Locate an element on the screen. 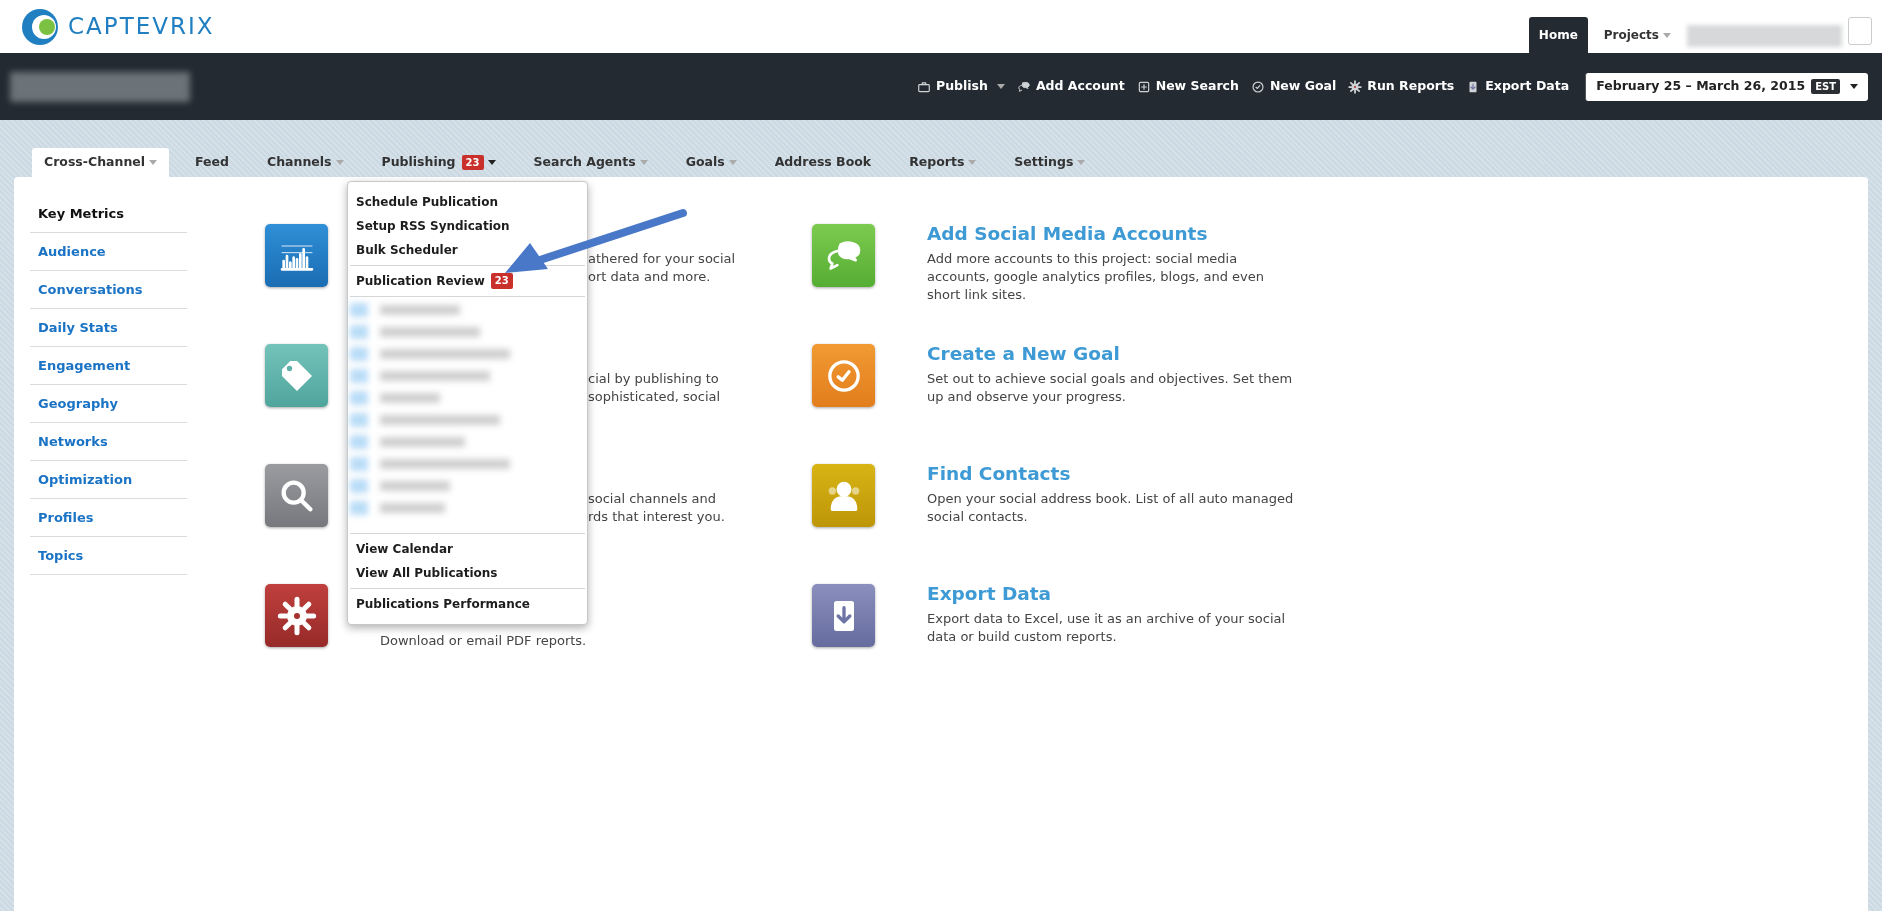  tag-icon is located at coordinates (296, 375).